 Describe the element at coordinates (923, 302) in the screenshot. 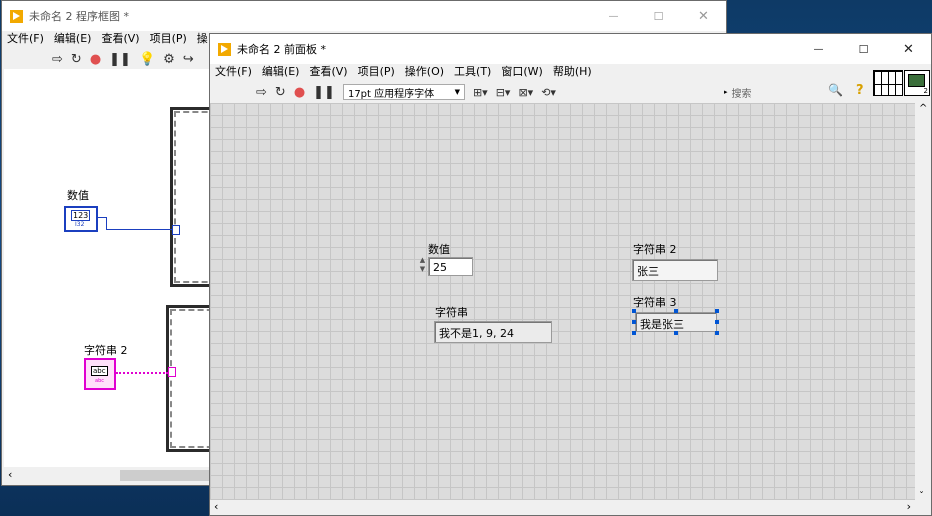

I see `front-vertical-scrollbar: ^ ˇ` at that location.